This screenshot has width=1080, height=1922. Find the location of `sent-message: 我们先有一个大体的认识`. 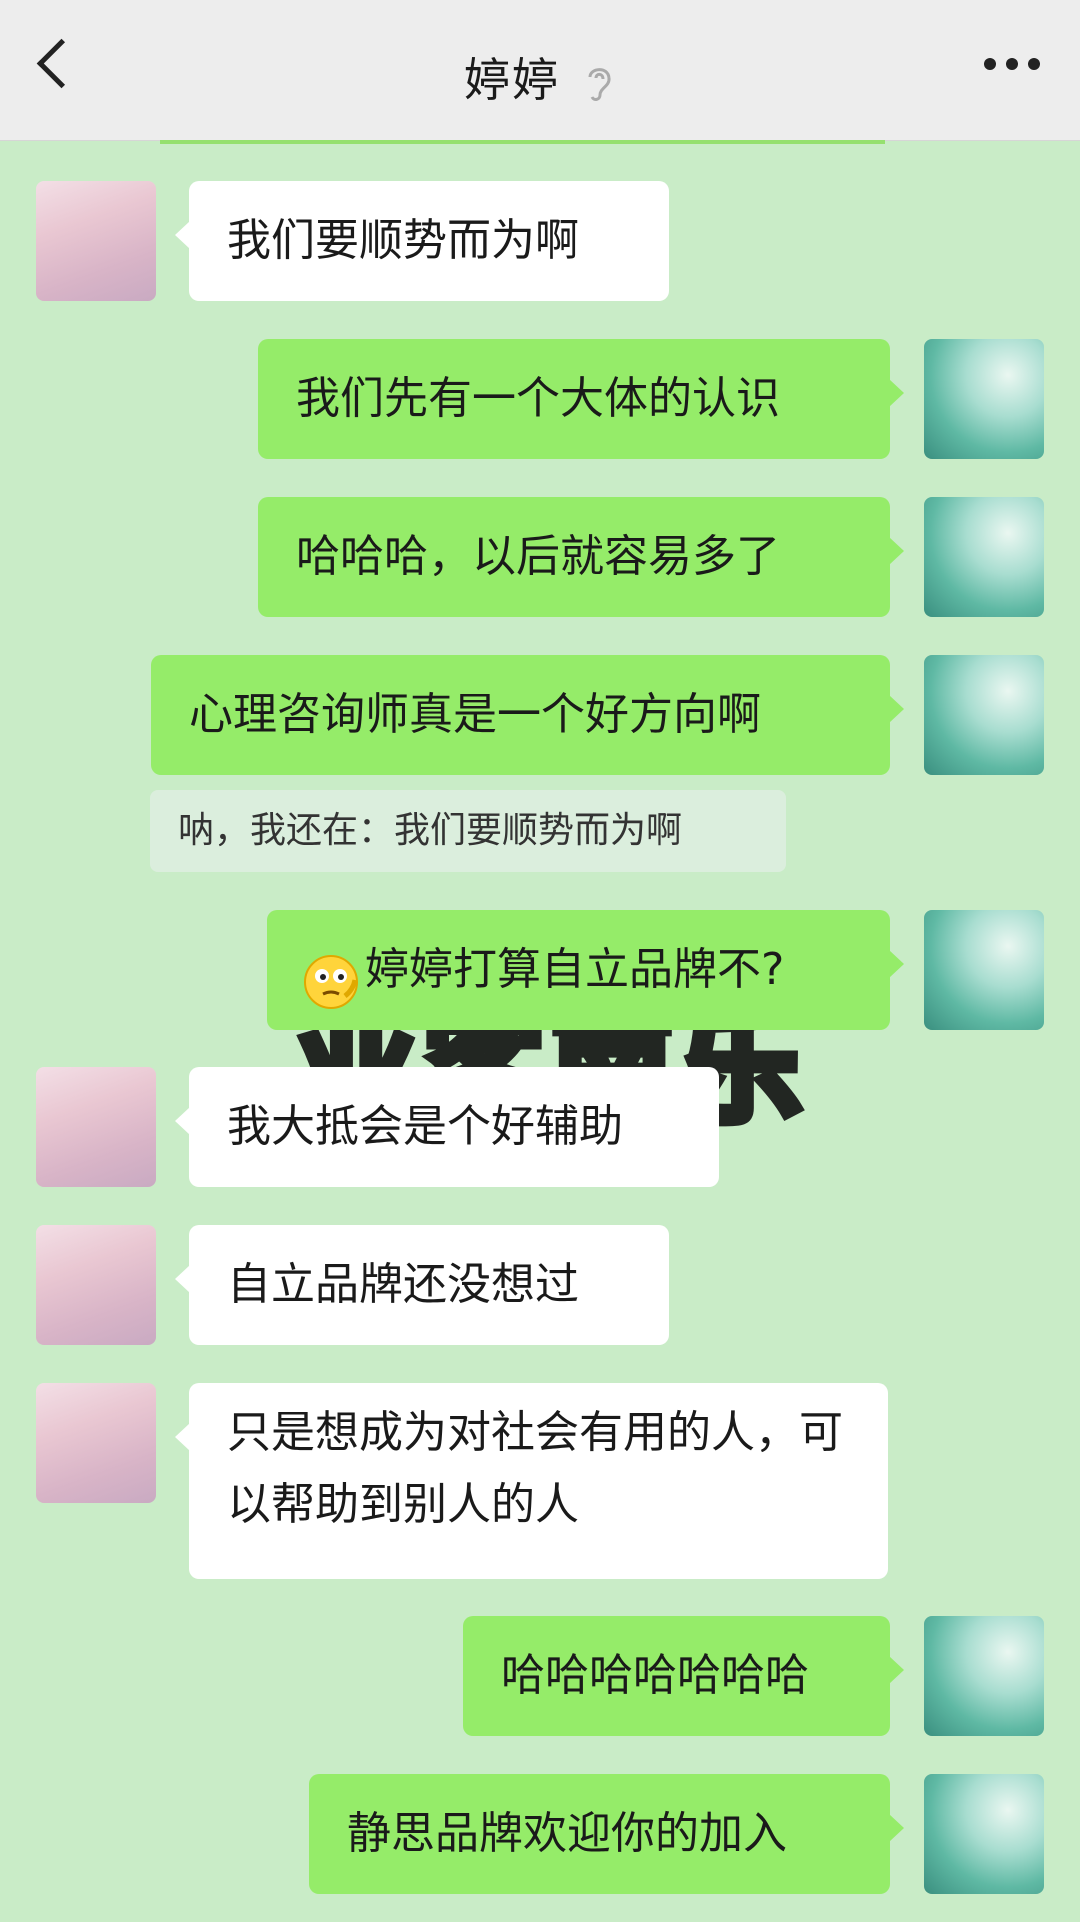

sent-message: 我们先有一个大体的认识 is located at coordinates (581, 399).